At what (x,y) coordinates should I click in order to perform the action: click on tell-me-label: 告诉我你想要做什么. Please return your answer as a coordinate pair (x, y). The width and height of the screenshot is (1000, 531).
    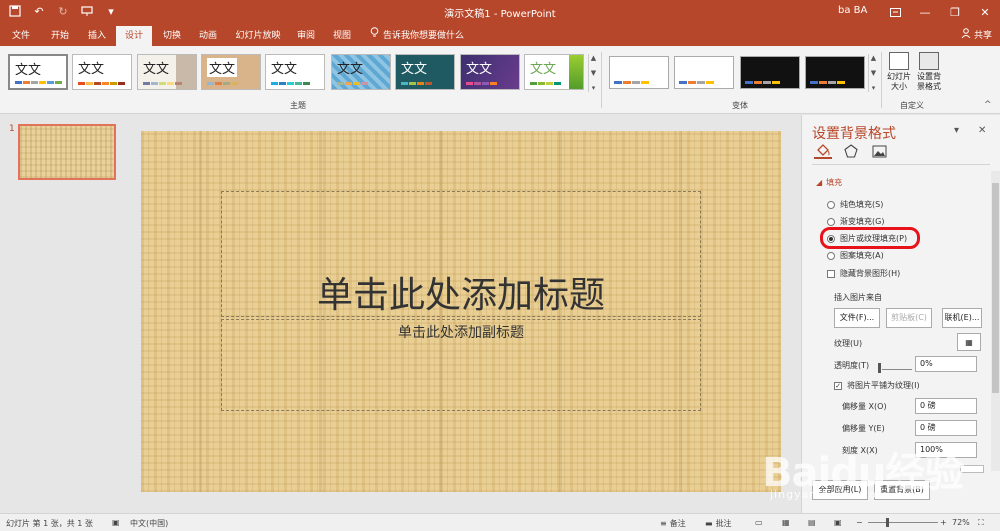
    Looking at the image, I should click on (424, 36).